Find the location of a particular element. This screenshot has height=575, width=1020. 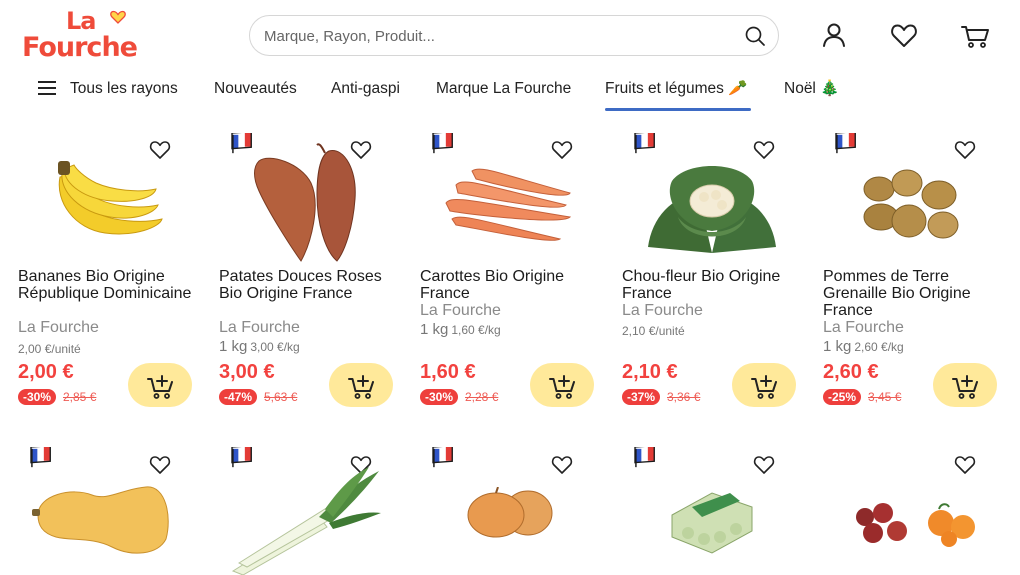

nav-item-anti-gaspi: Anti-gaspi is located at coordinates (365, 89).